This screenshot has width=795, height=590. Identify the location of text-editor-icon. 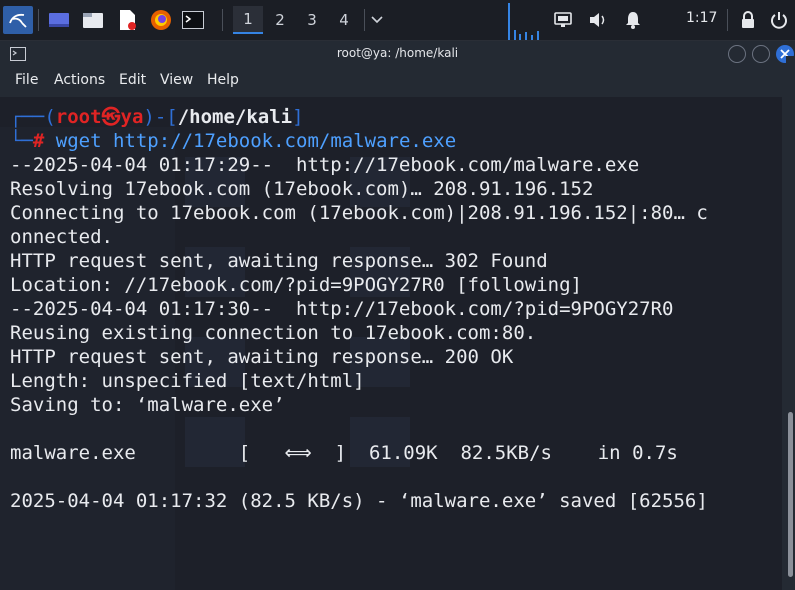
(127, 20).